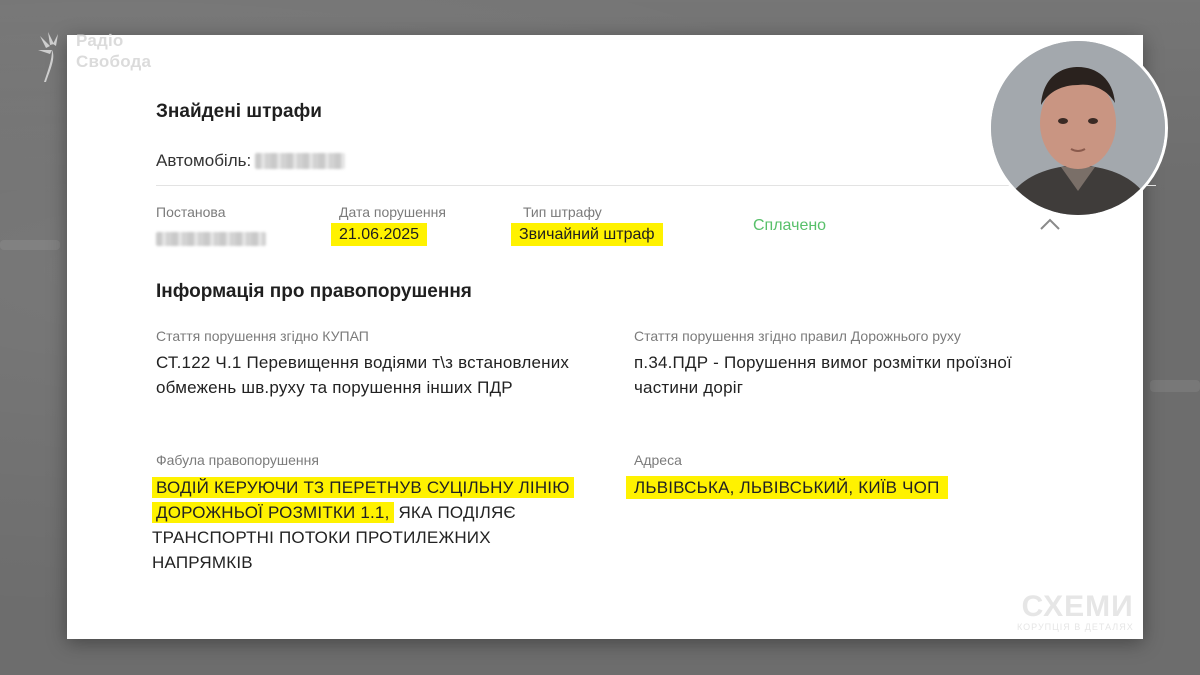 The height and width of the screenshot is (675, 1200). Describe the element at coordinates (300, 161) in the screenshot. I see `car-plate-redacted` at that location.